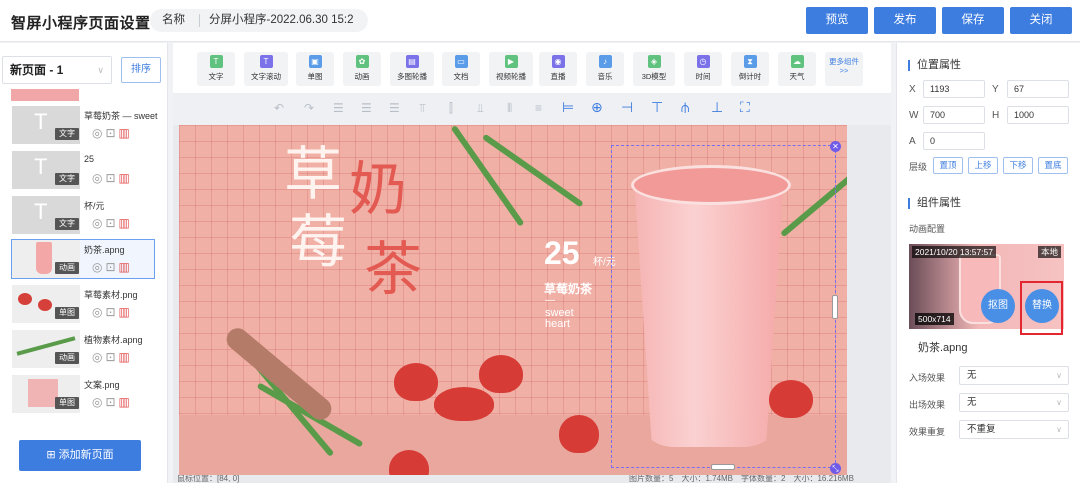 The width and height of the screenshot is (1080, 483). What do you see at coordinates (912, 89) in the screenshot?
I see `x-label: X` at bounding box center [912, 89].